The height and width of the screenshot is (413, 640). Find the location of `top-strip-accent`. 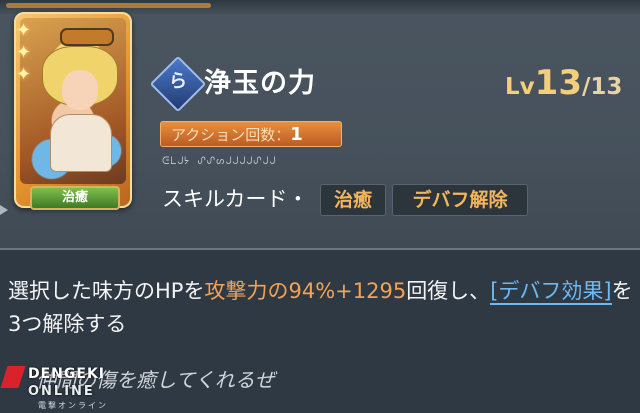

top-strip-accent is located at coordinates (108, 5).